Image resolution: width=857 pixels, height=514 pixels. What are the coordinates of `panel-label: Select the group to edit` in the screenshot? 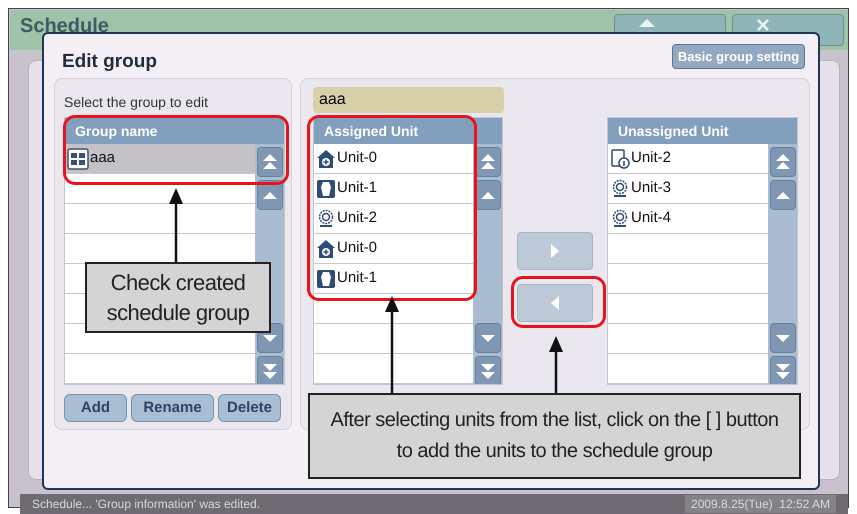 It's located at (136, 102).